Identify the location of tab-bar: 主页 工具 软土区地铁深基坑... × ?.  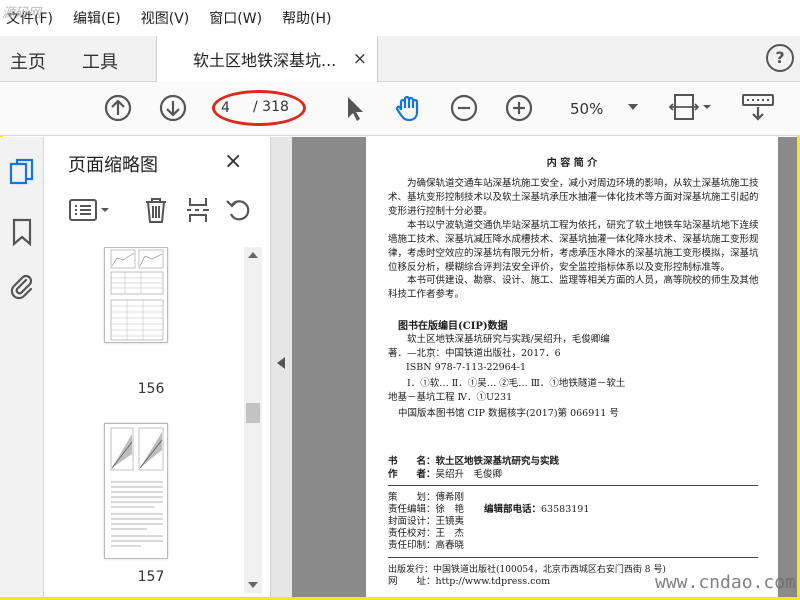
(400, 59).